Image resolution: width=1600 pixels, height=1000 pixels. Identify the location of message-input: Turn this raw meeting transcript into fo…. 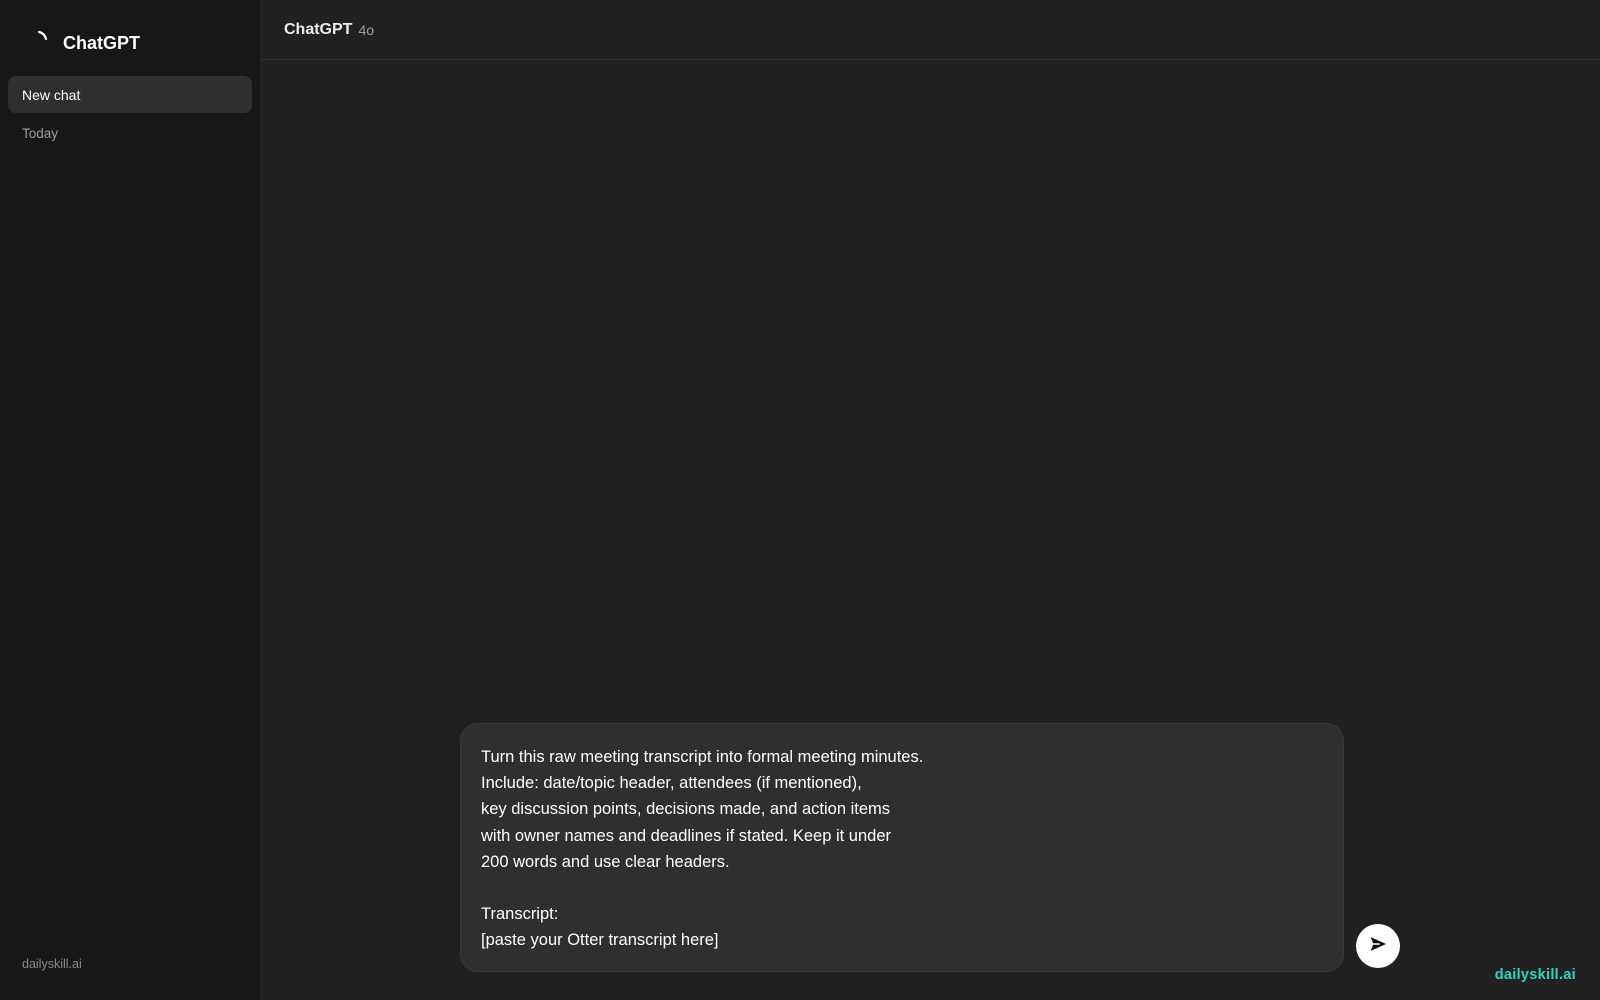
(902, 849).